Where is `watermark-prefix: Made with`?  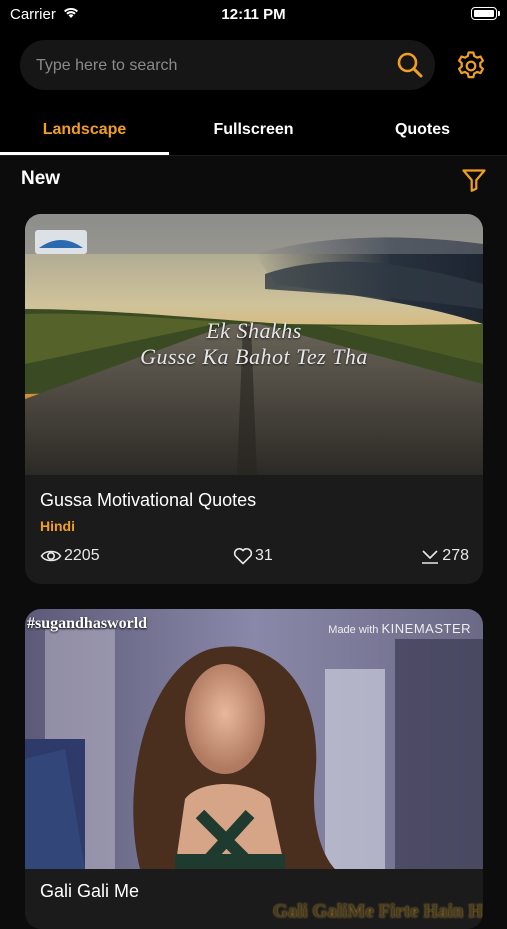
watermark-prefix: Made with is located at coordinates (353, 630).